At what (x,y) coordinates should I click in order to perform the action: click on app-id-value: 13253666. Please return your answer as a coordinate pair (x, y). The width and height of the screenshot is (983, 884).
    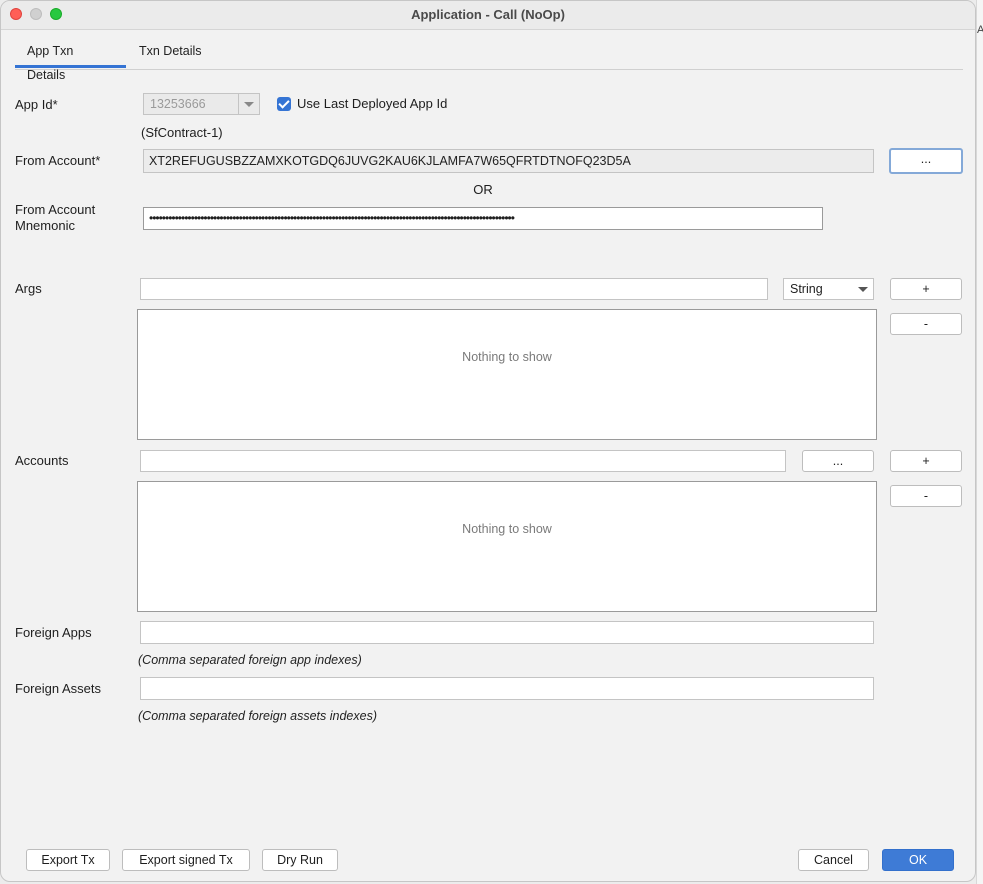
    Looking at the image, I should click on (178, 104).